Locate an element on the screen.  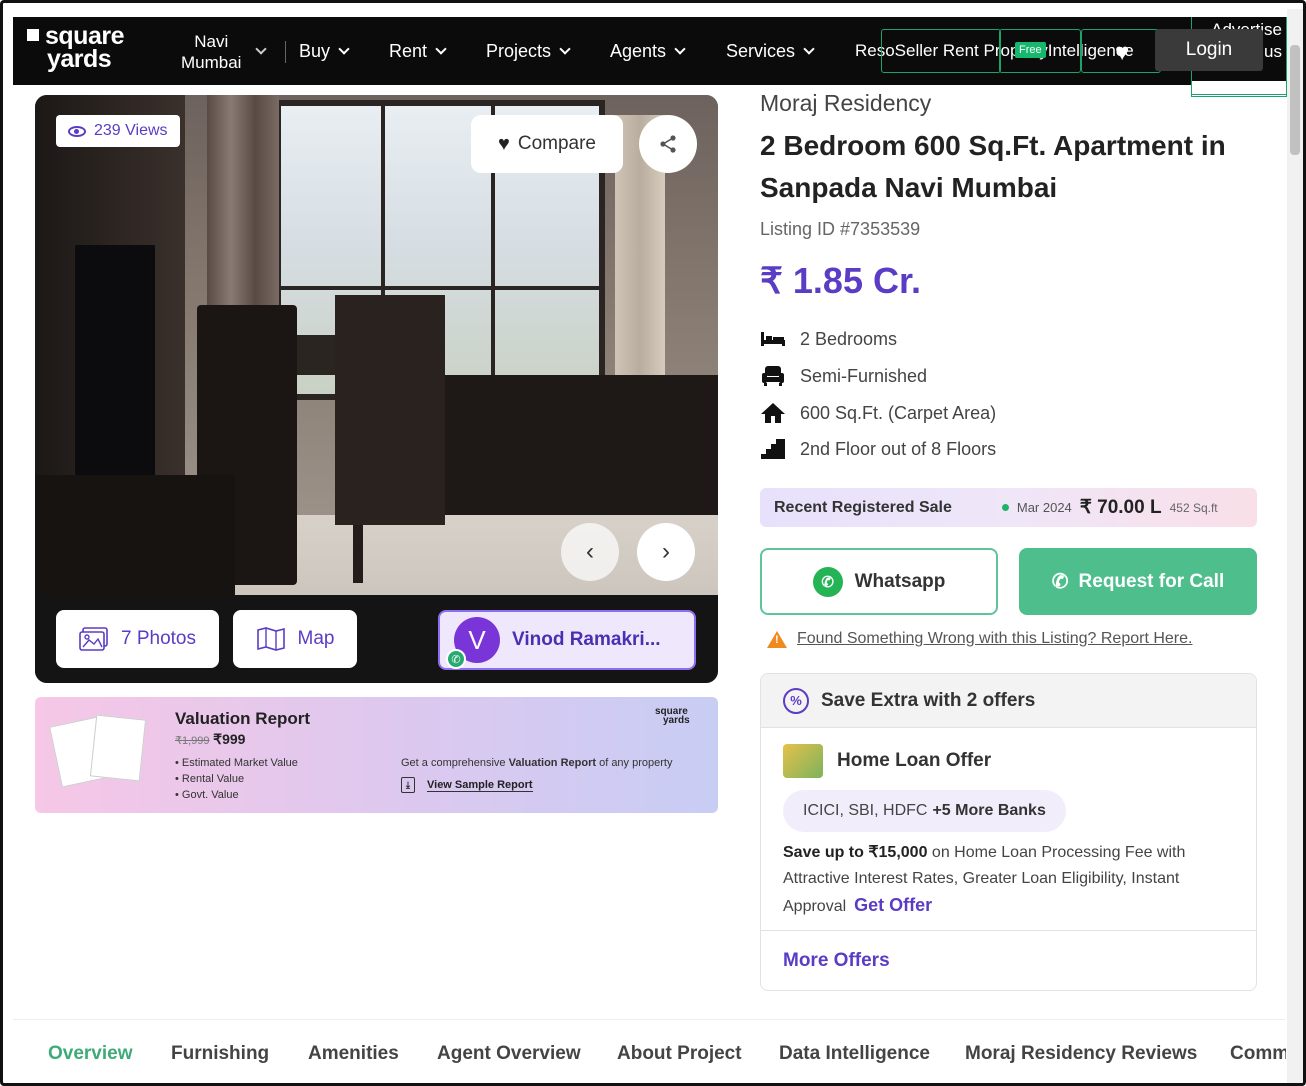
nav-agents: Agents is located at coordinates (648, 51).